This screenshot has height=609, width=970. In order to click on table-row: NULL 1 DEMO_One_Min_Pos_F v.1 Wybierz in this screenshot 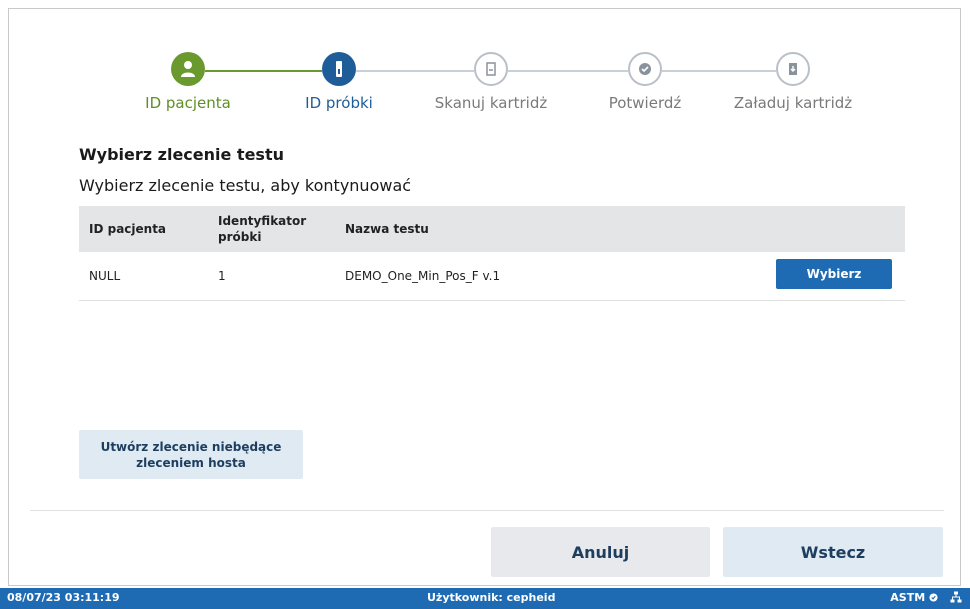, I will do `click(492, 276)`.